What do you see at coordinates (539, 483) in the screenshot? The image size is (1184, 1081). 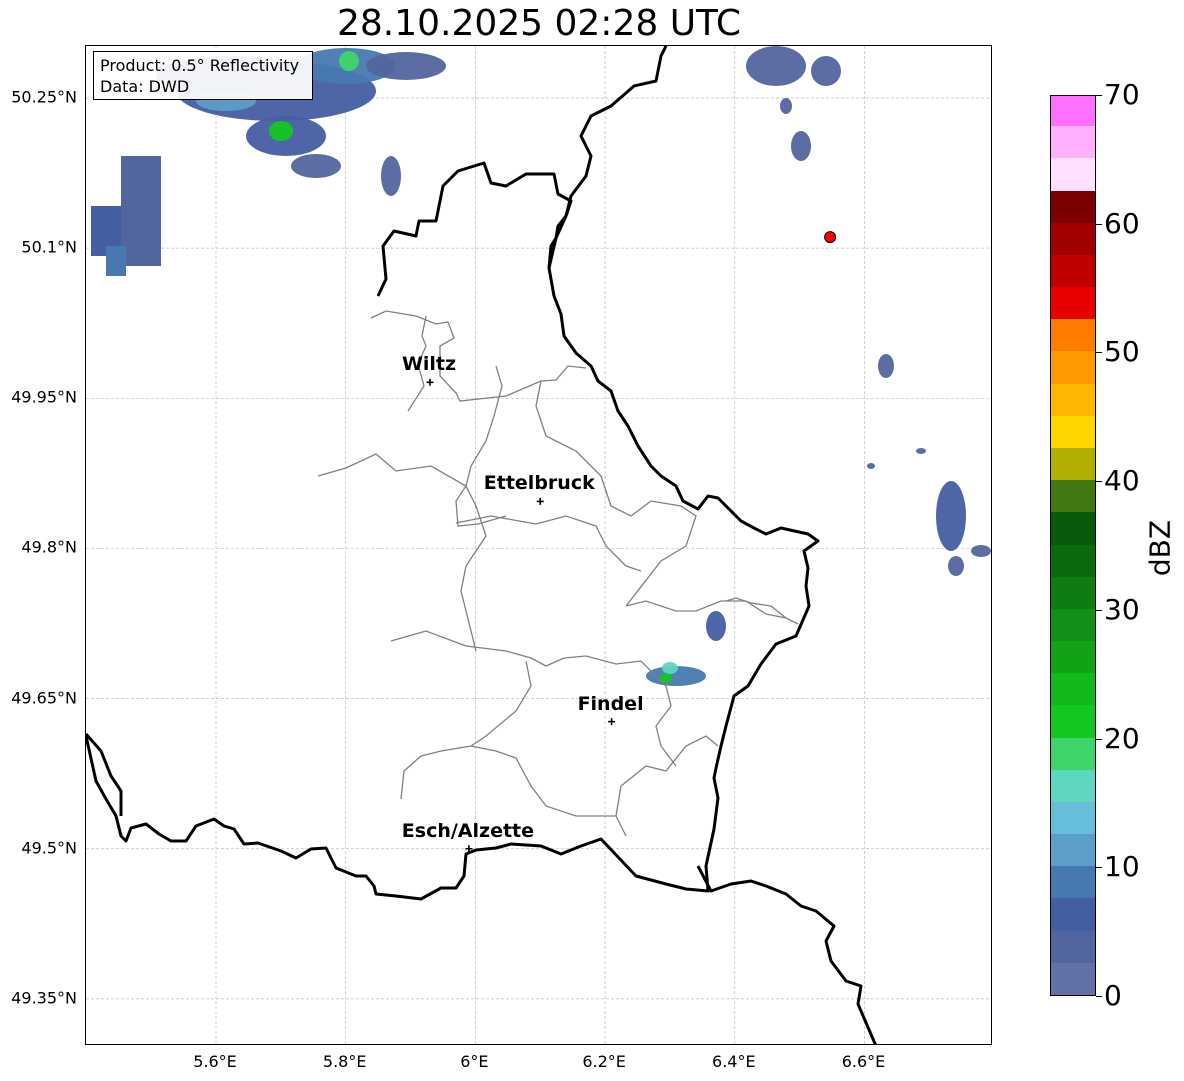 I see `city-label: Ettelbruck` at bounding box center [539, 483].